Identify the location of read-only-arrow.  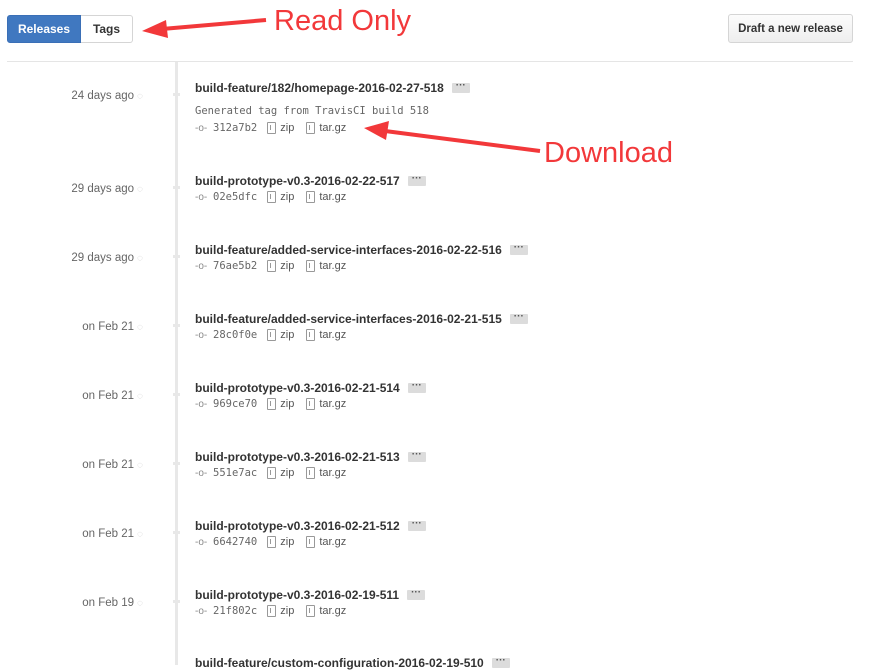
(204, 28).